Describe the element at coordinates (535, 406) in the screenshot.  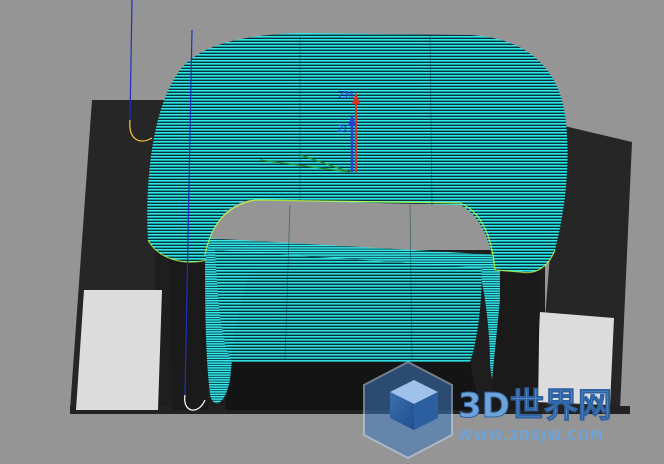
I see `watermark-title: 3D世界网` at that location.